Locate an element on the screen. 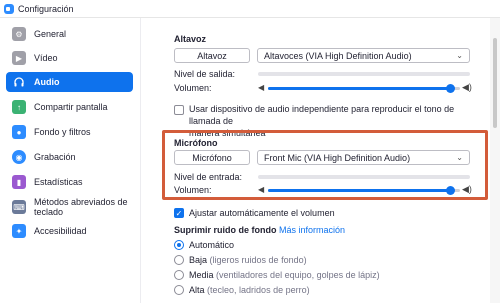  headphones-icon is located at coordinates (19, 82).